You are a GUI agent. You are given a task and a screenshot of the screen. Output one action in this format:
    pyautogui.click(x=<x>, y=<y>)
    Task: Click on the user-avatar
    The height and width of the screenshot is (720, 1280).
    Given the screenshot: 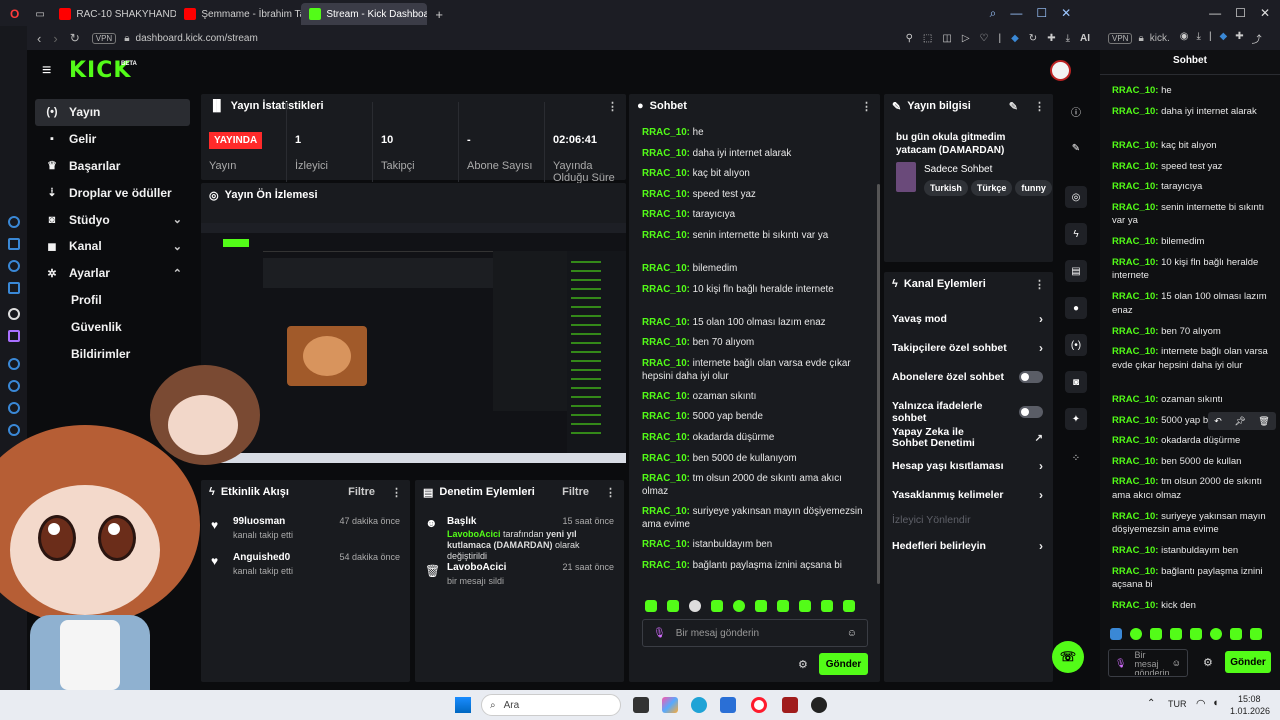 What is the action you would take?
    pyautogui.click(x=1060, y=70)
    